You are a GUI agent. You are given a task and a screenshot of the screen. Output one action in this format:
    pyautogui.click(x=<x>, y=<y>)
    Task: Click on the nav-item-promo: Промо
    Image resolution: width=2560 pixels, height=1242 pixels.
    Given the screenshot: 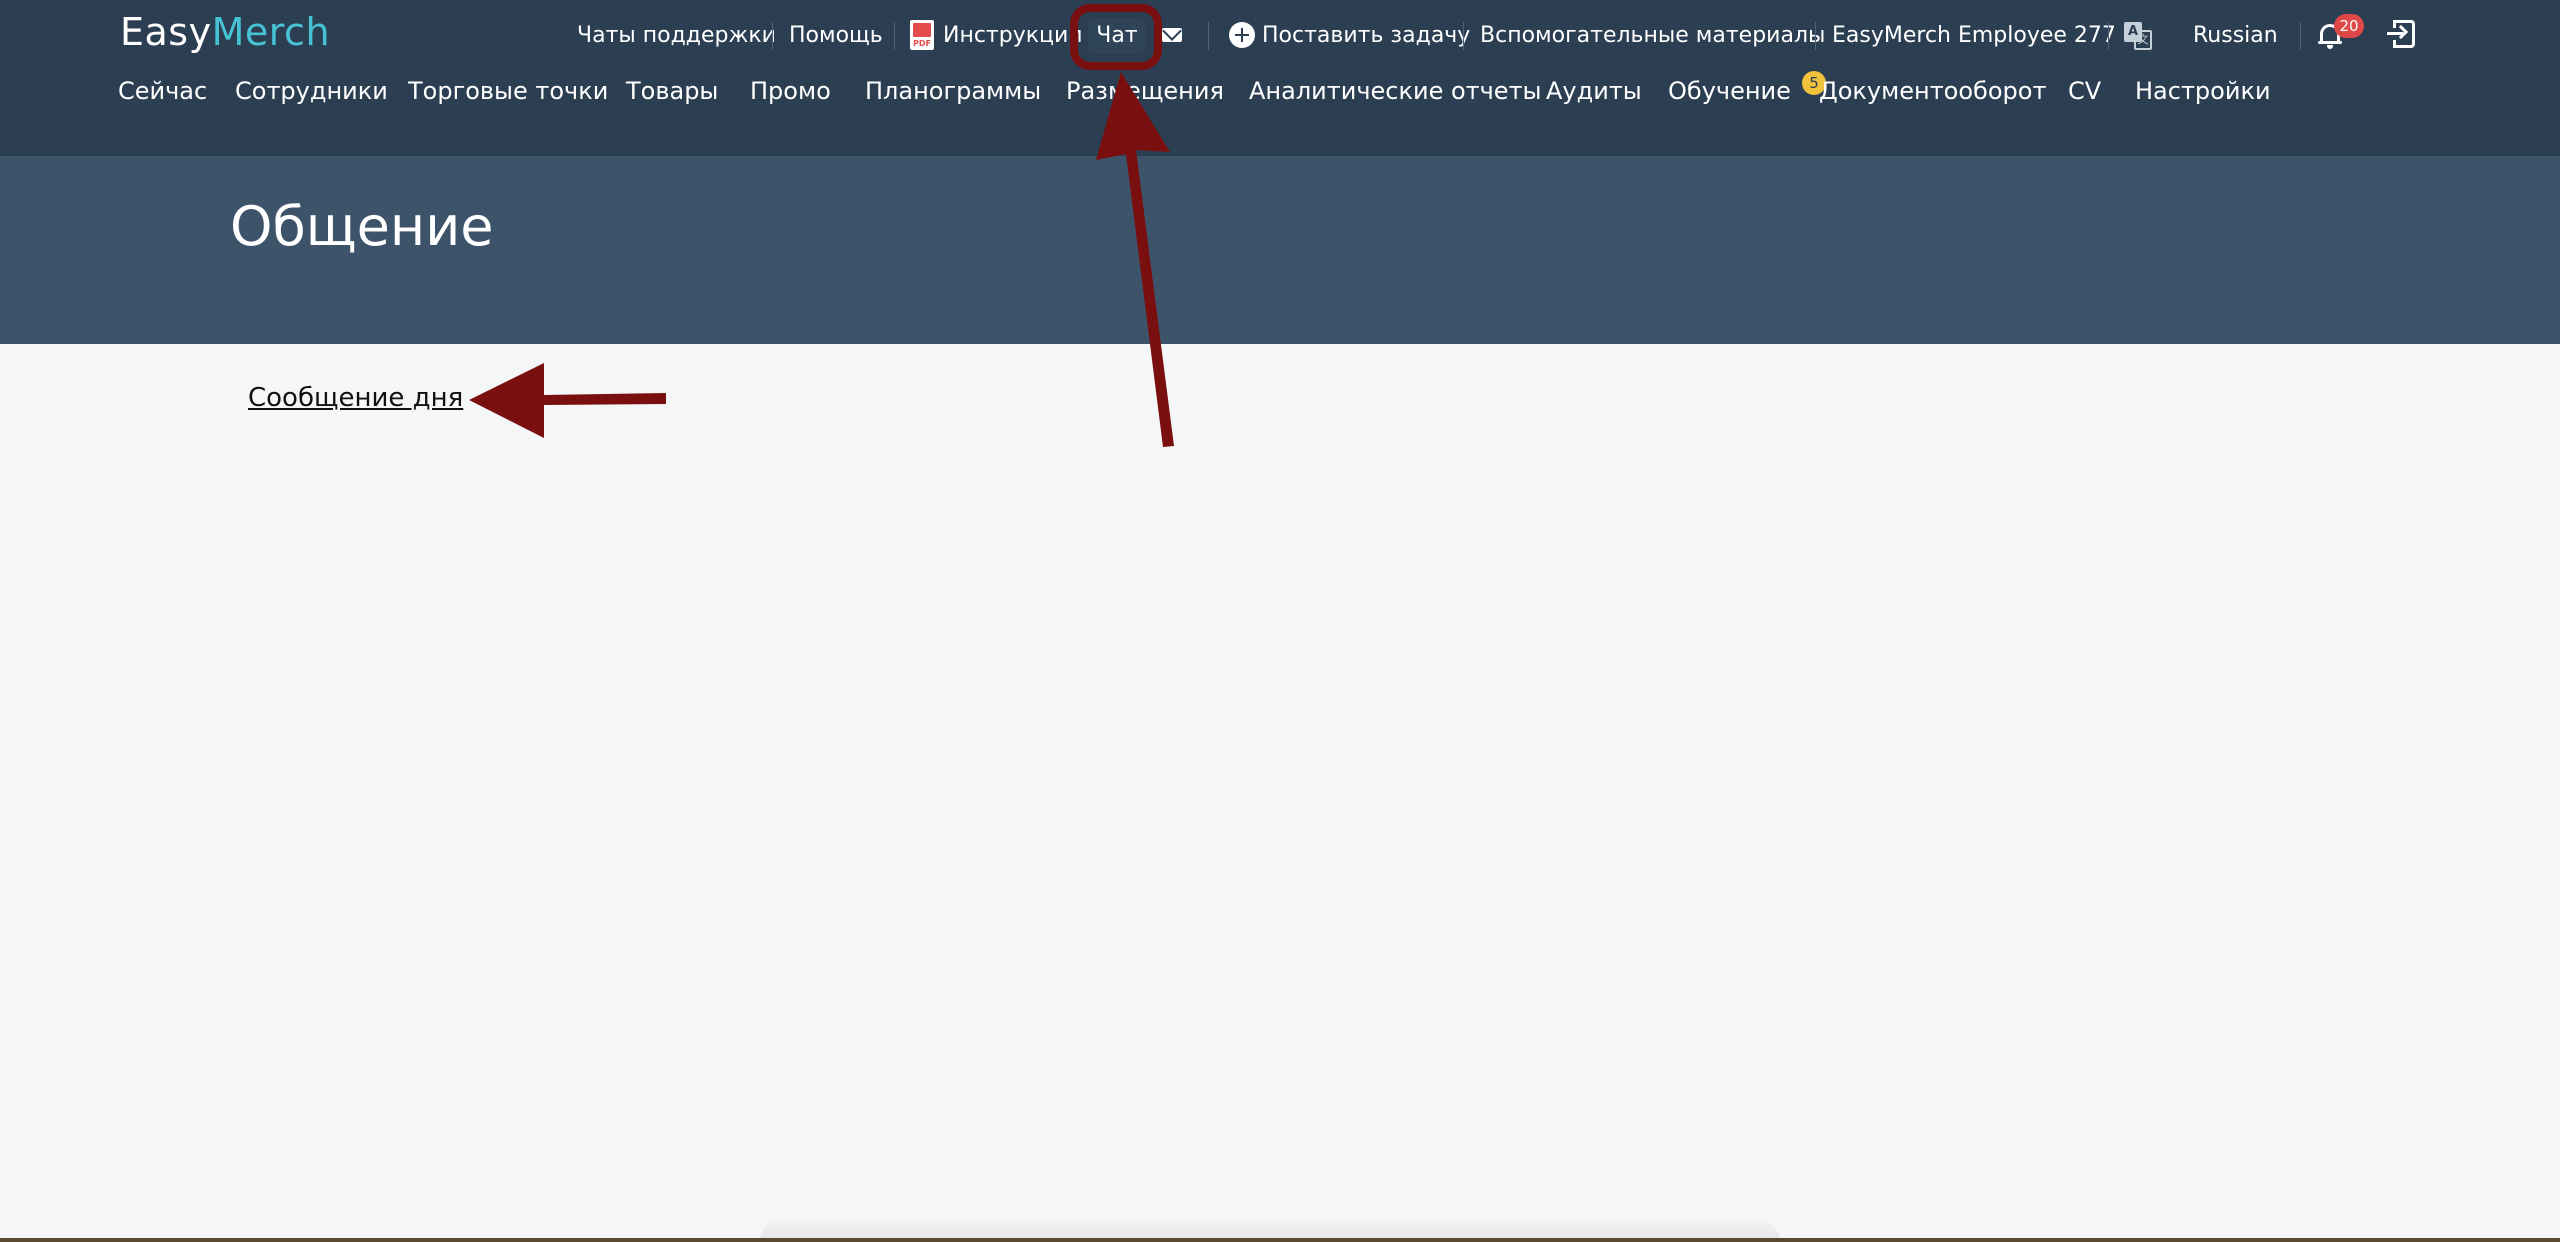 What is the action you would take?
    pyautogui.click(x=790, y=91)
    